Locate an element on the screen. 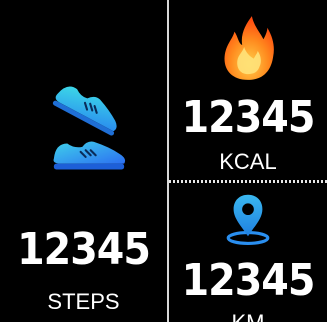 This screenshot has width=327, height=322. distance-value: 12345 is located at coordinates (248, 280).